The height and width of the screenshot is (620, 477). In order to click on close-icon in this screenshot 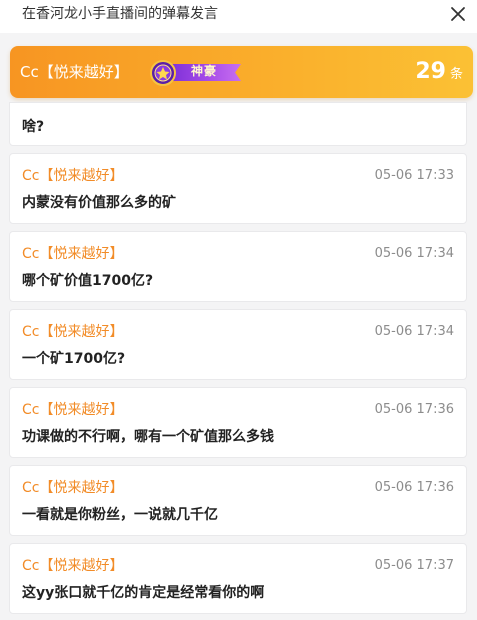, I will do `click(458, 14)`.